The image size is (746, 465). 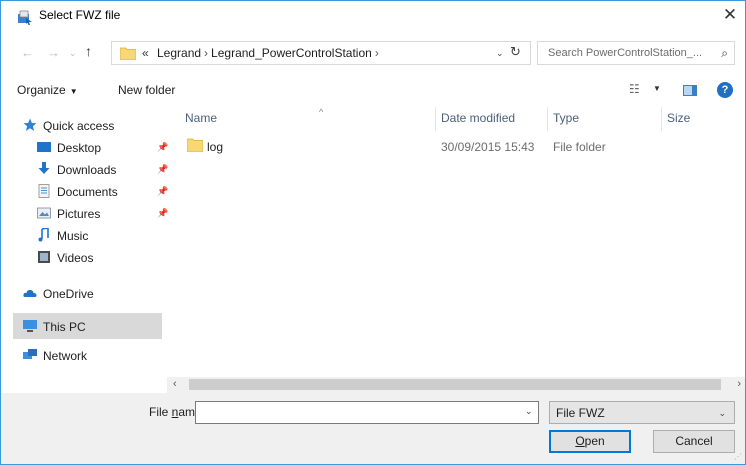 What do you see at coordinates (65, 356) in the screenshot?
I see `sidebar-item-label: Network` at bounding box center [65, 356].